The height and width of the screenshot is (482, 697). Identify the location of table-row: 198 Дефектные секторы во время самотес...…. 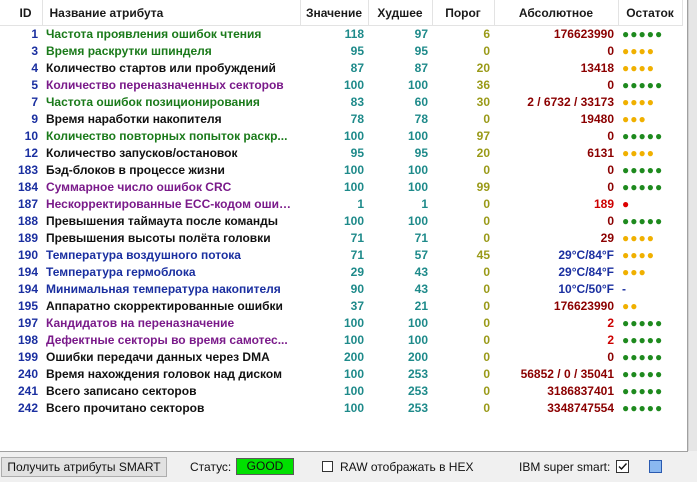
(341, 340).